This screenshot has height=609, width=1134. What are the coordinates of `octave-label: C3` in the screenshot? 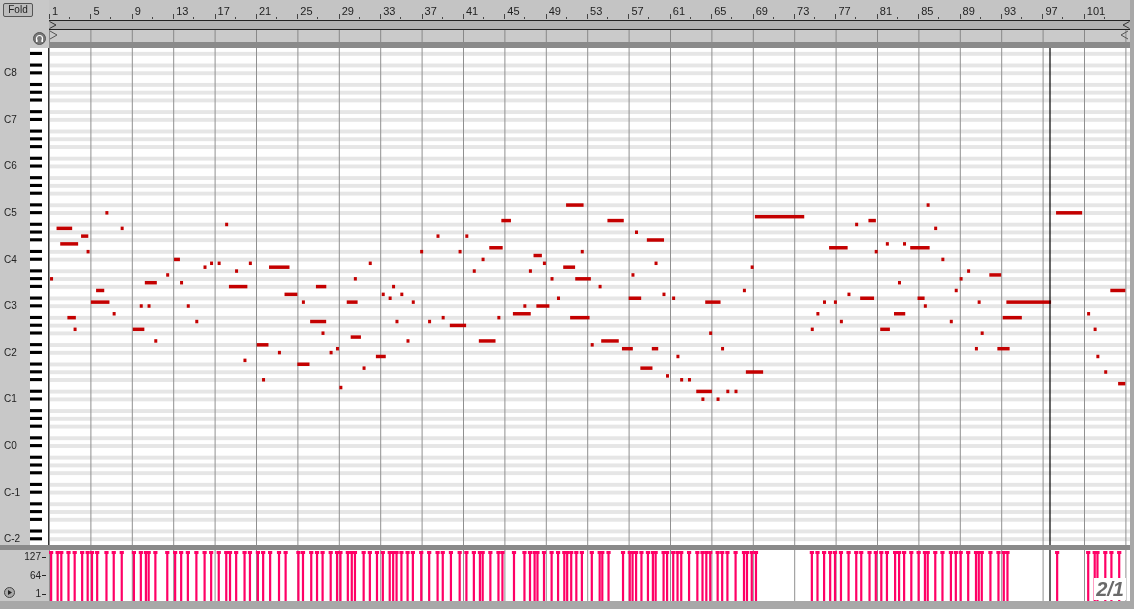 It's located at (10, 306).